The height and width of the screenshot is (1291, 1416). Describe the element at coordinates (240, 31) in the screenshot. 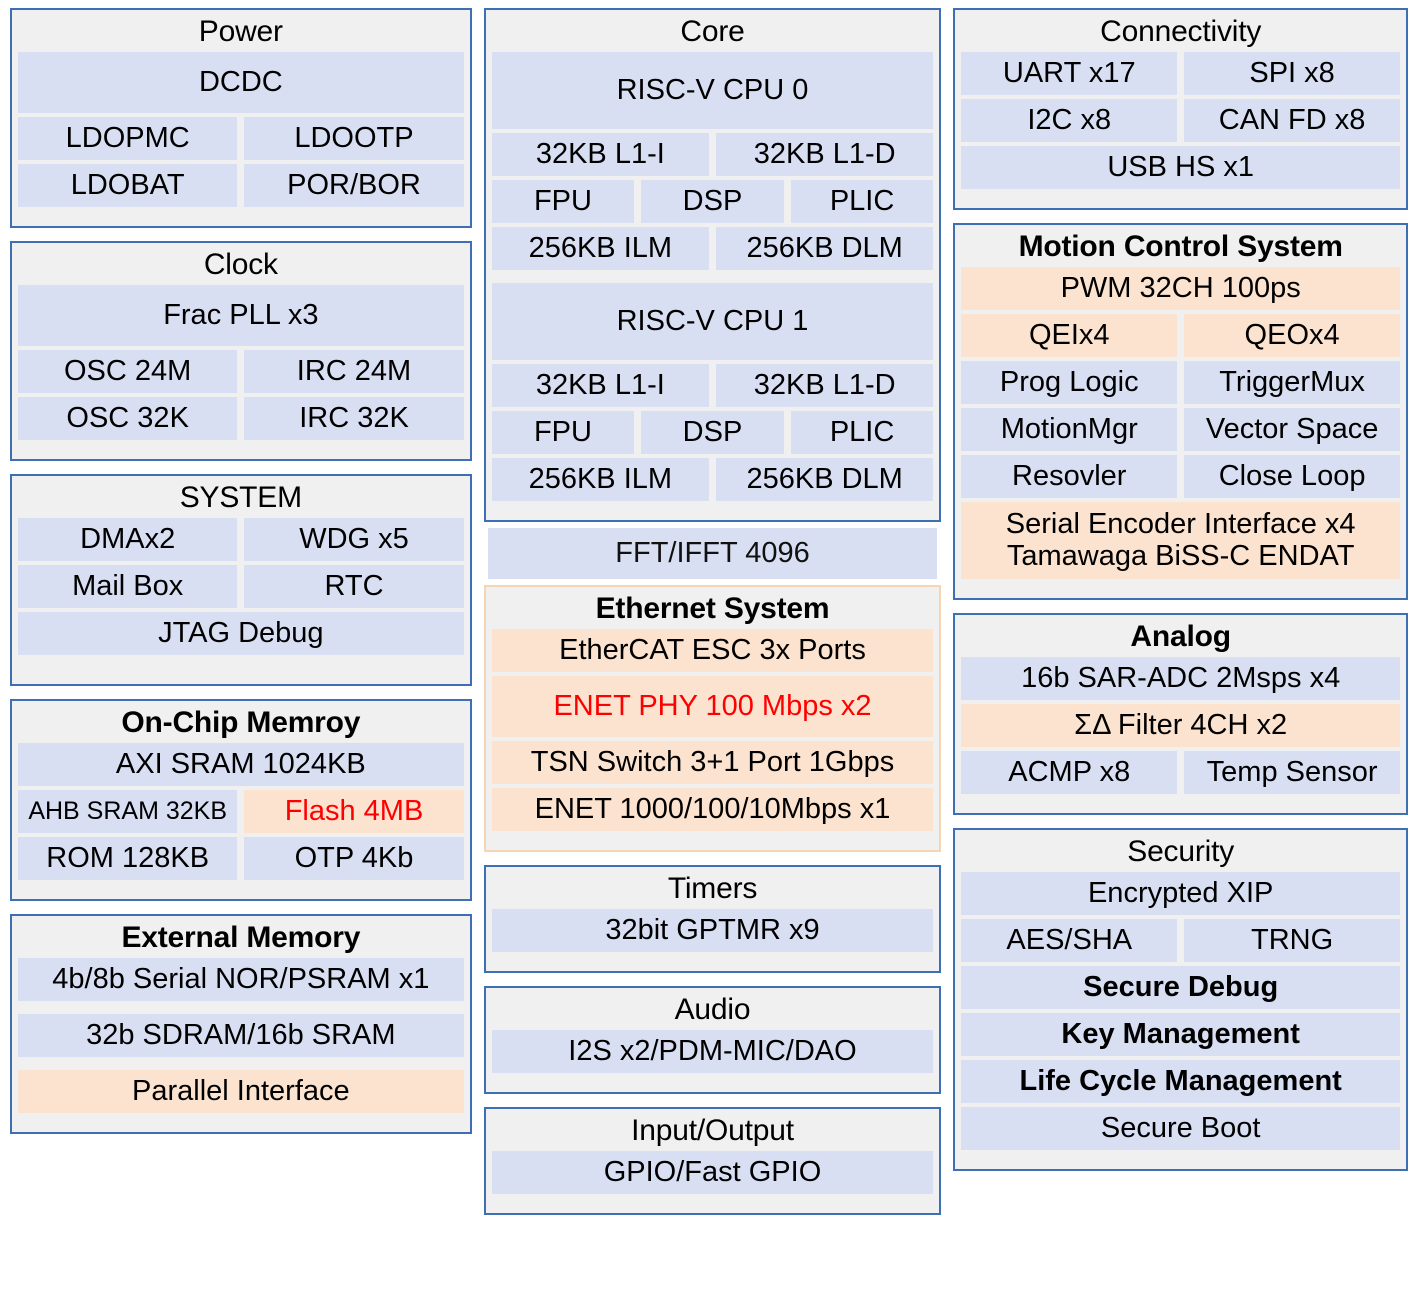

I see `group-title-power: Power` at that location.